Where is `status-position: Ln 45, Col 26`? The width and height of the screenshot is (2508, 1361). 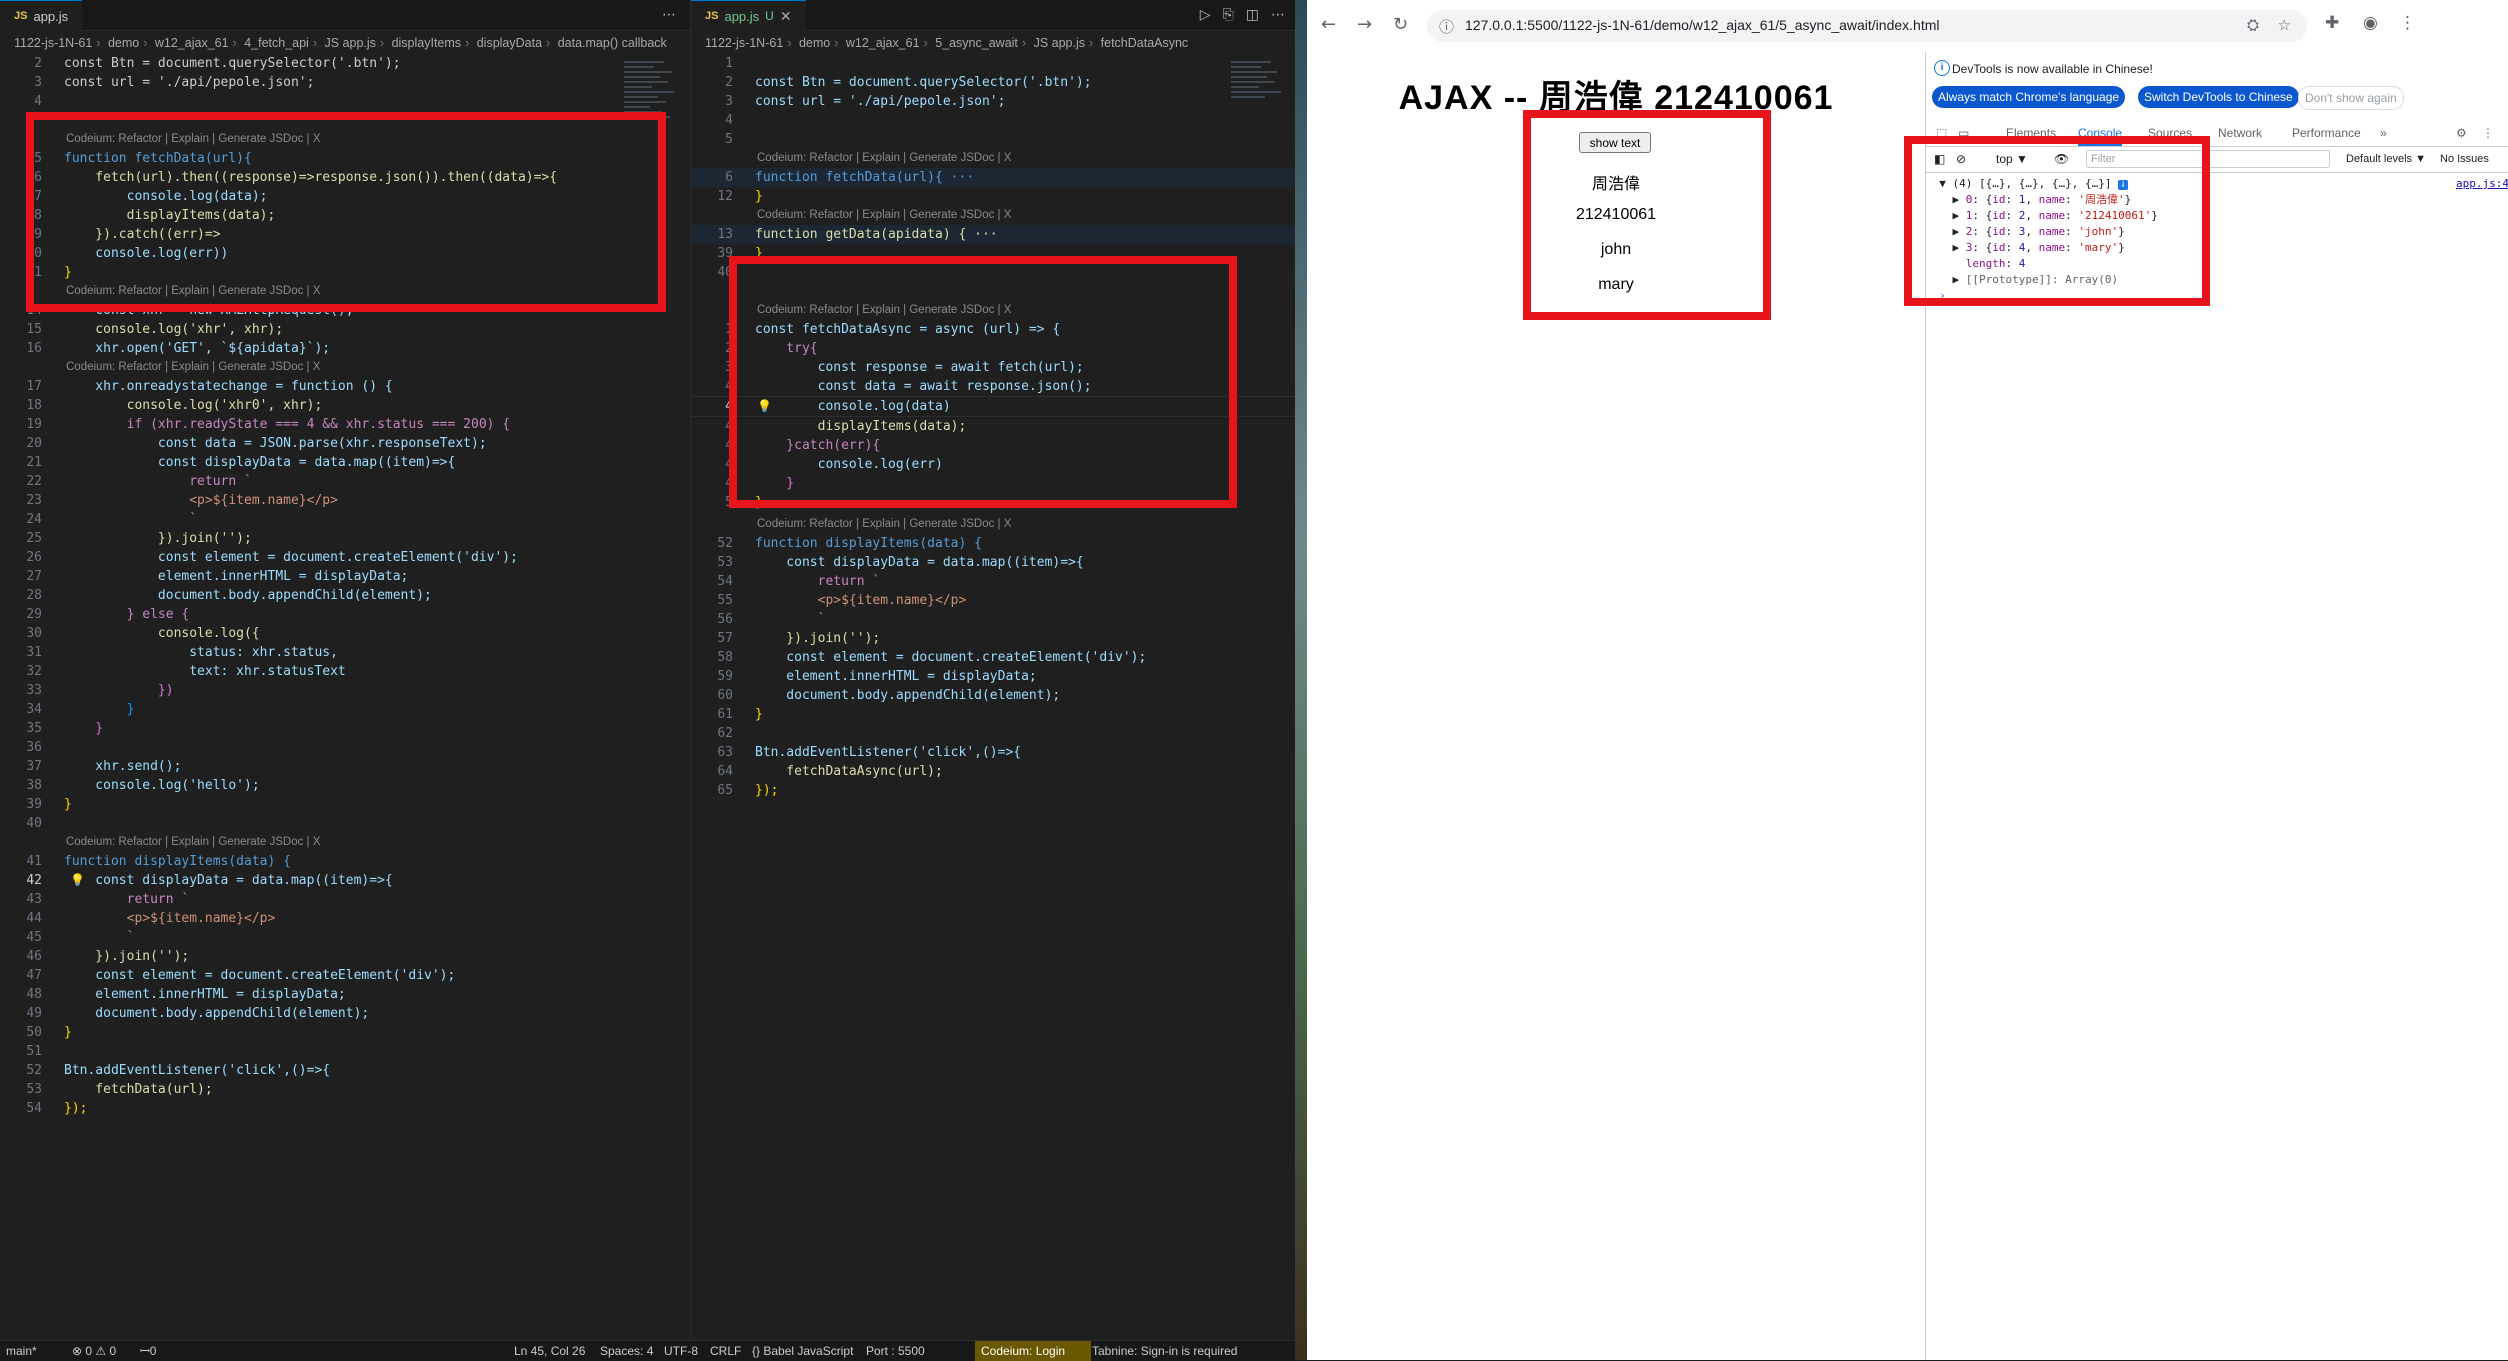 status-position: Ln 45, Col 26 is located at coordinates (549, 1351).